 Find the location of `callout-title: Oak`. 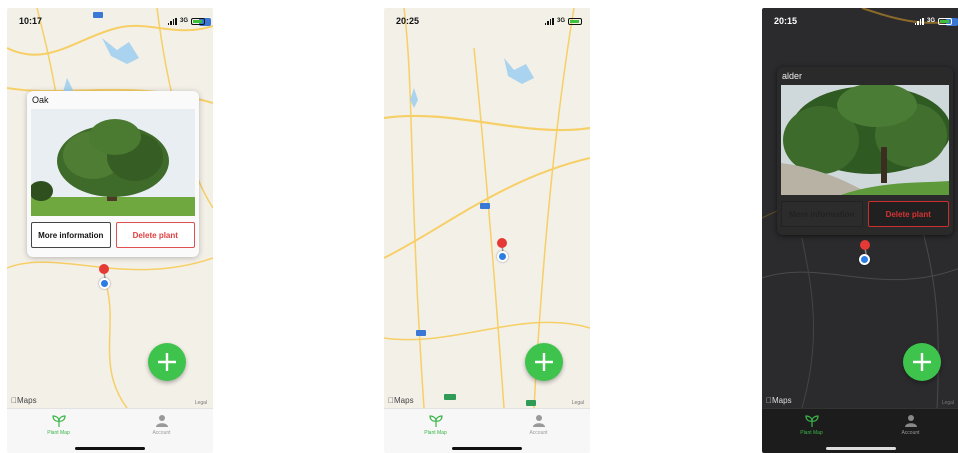

callout-title: Oak is located at coordinates (40, 100).